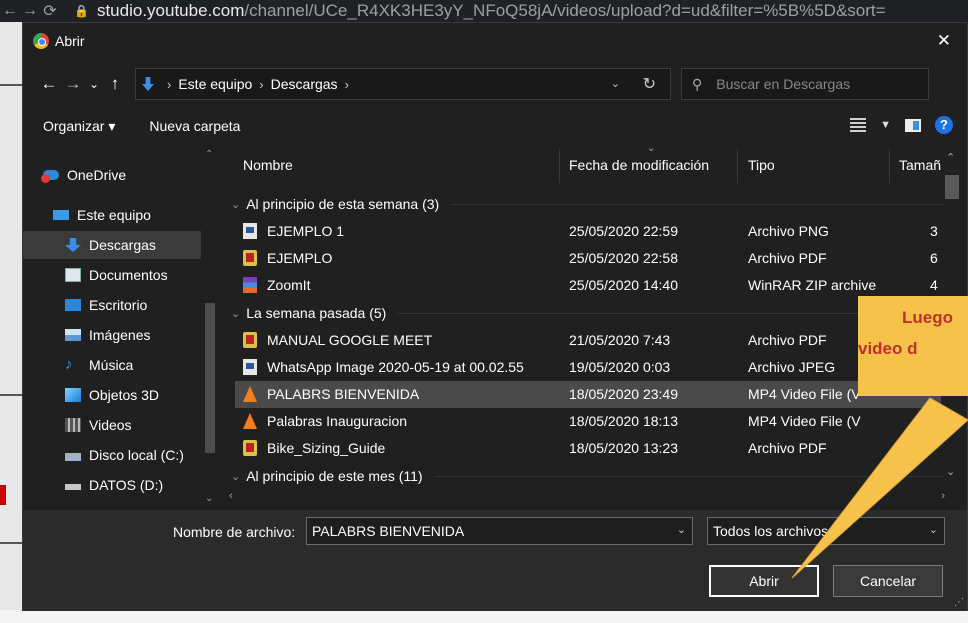 This screenshot has height=623, width=968. Describe the element at coordinates (944, 41) in the screenshot. I see `close-icon: ✕` at that location.